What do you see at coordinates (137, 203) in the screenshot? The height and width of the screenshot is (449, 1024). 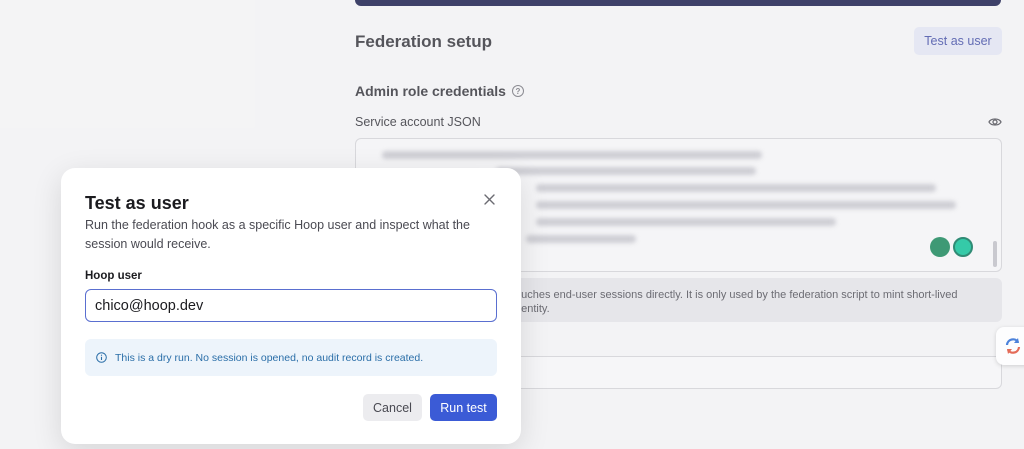 I see `dialog-title: Test as user` at bounding box center [137, 203].